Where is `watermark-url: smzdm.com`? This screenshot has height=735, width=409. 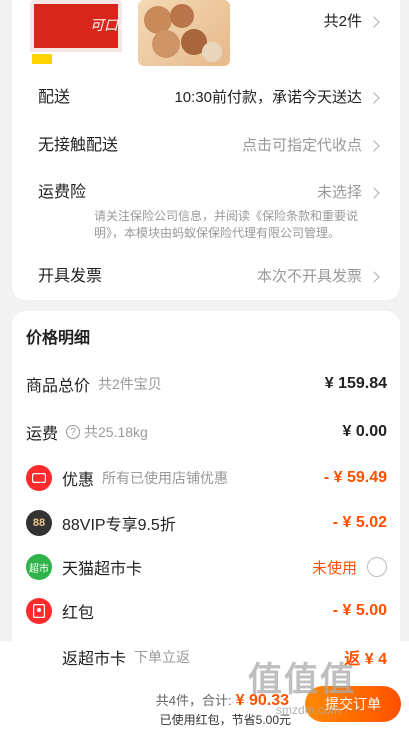 watermark-url: smzdm.com is located at coordinates (308, 710).